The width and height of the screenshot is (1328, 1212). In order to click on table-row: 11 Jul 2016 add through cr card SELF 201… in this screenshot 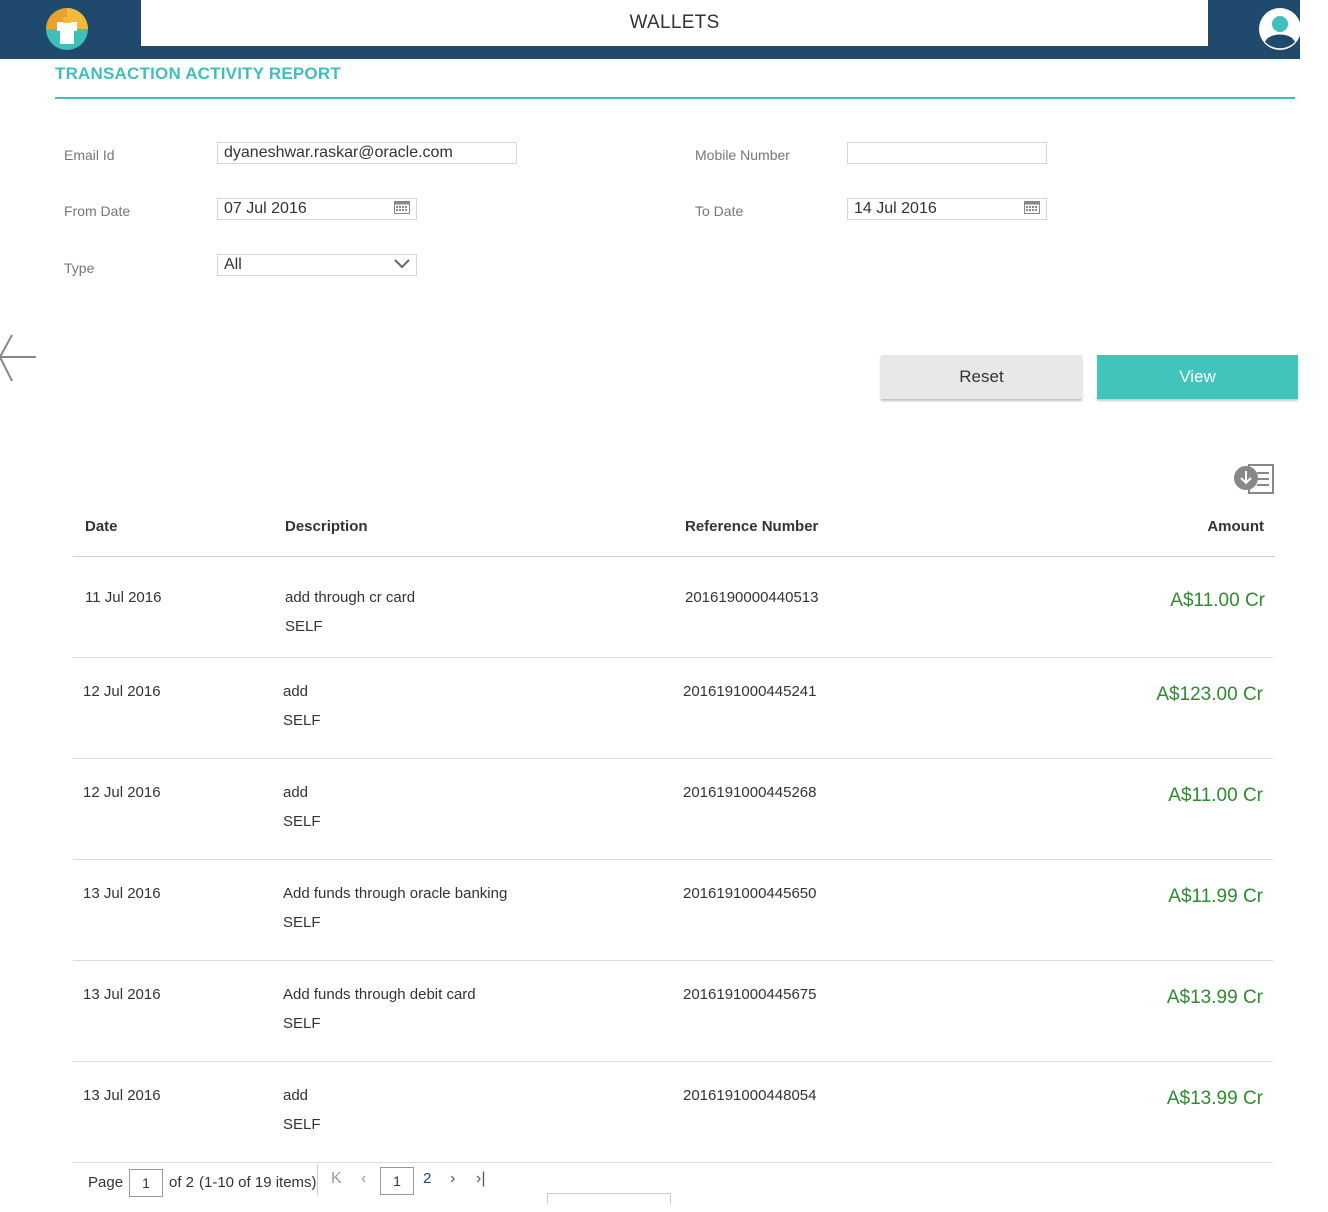, I will do `click(673, 607)`.